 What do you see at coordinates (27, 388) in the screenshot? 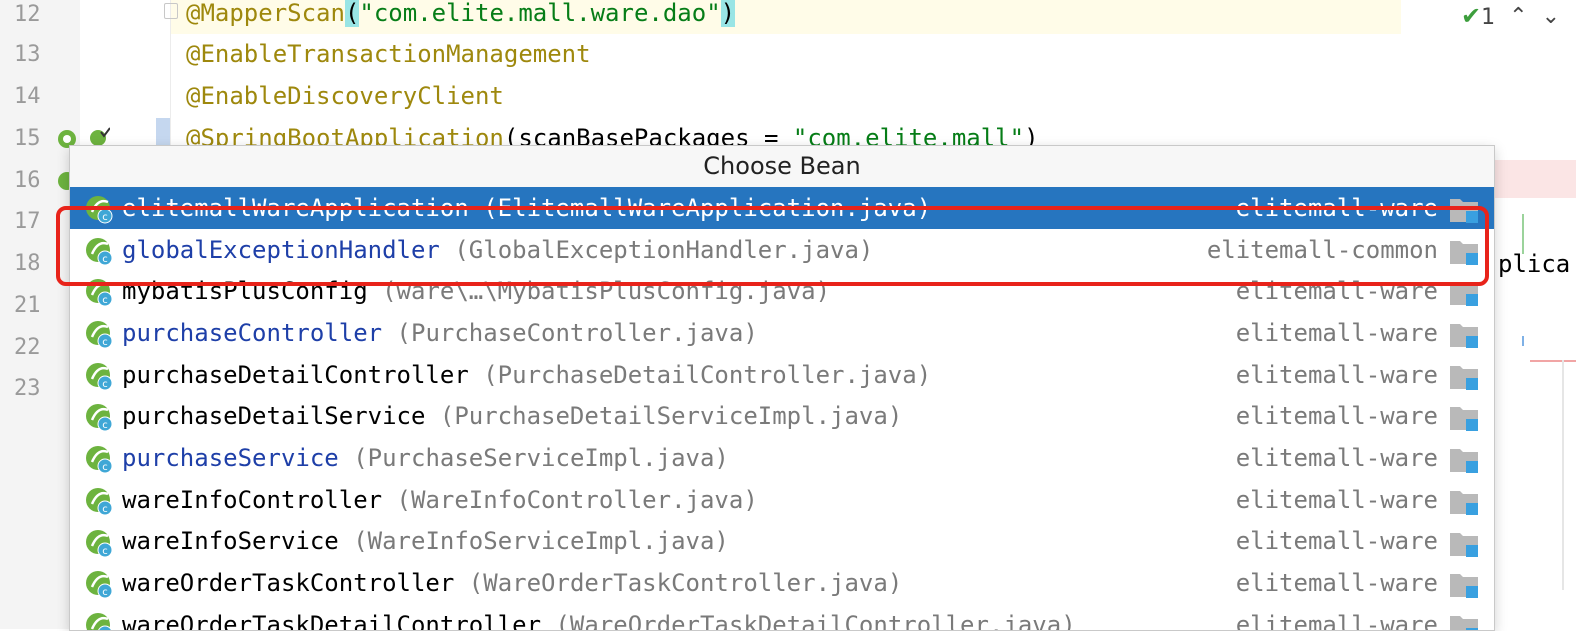
I see `line-number: 23` at bounding box center [27, 388].